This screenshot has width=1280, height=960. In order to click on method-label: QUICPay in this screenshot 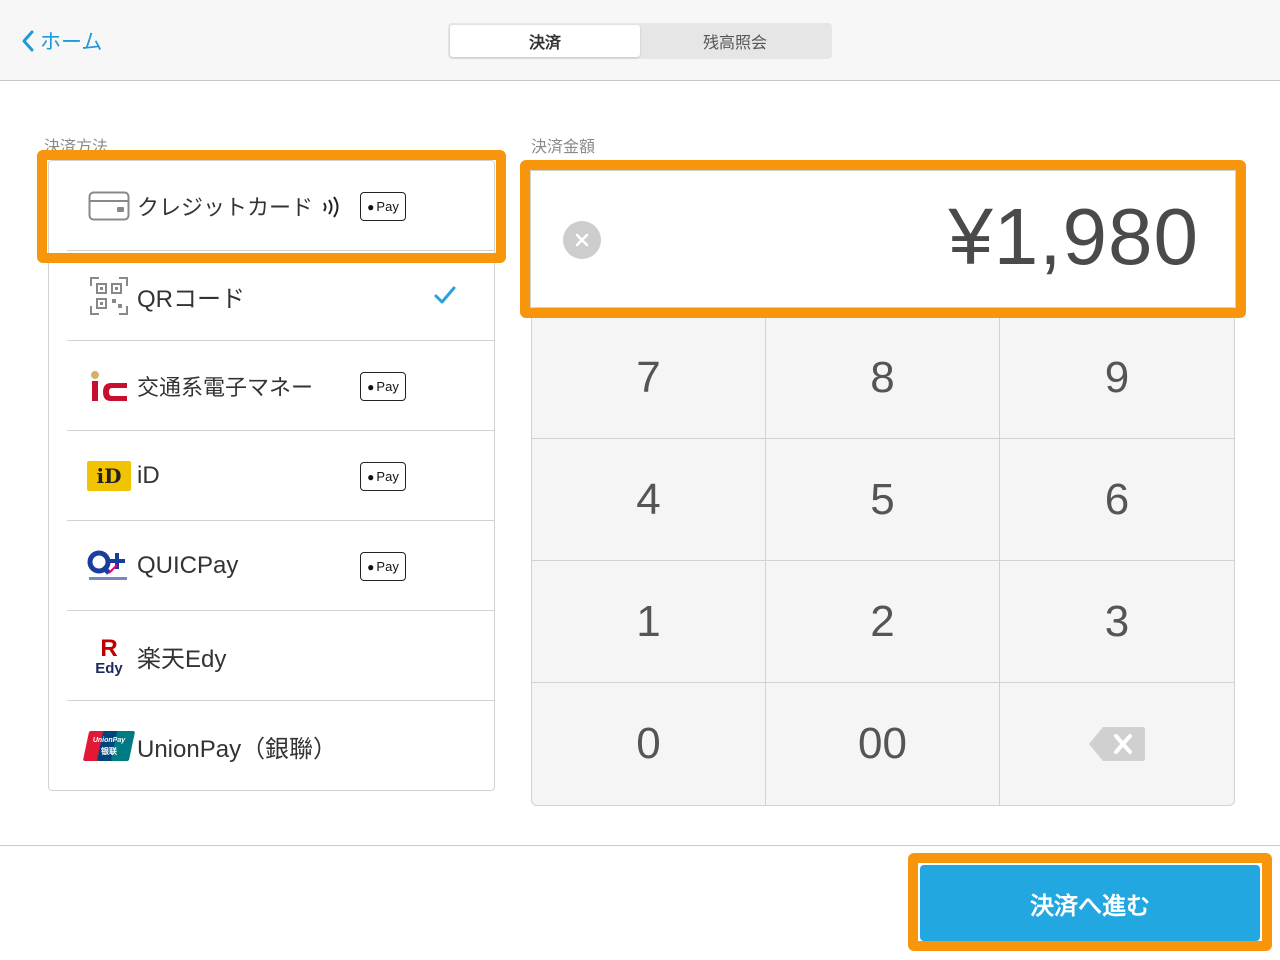, I will do `click(188, 565)`.